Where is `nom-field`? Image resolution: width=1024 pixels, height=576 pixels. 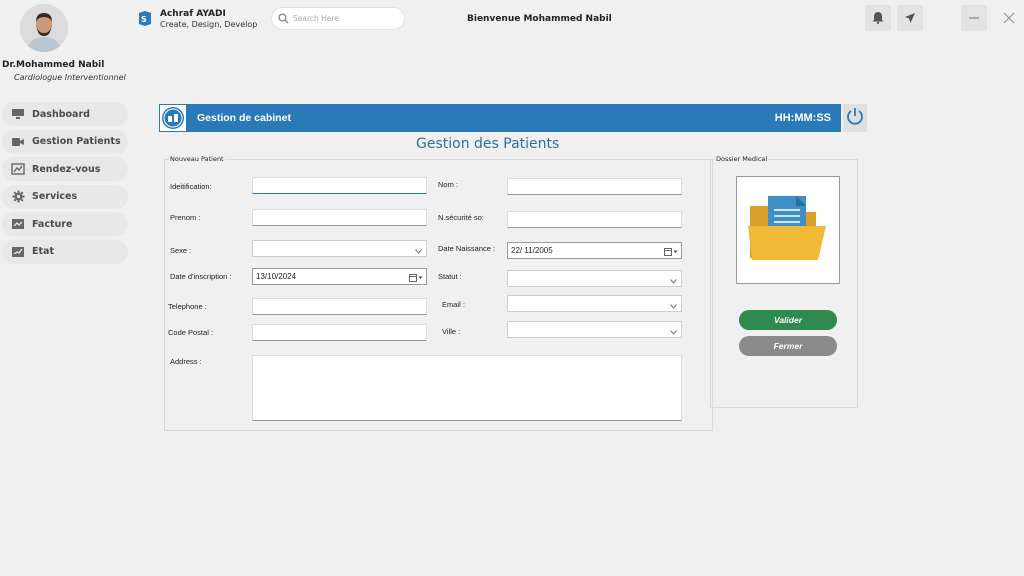 nom-field is located at coordinates (594, 186).